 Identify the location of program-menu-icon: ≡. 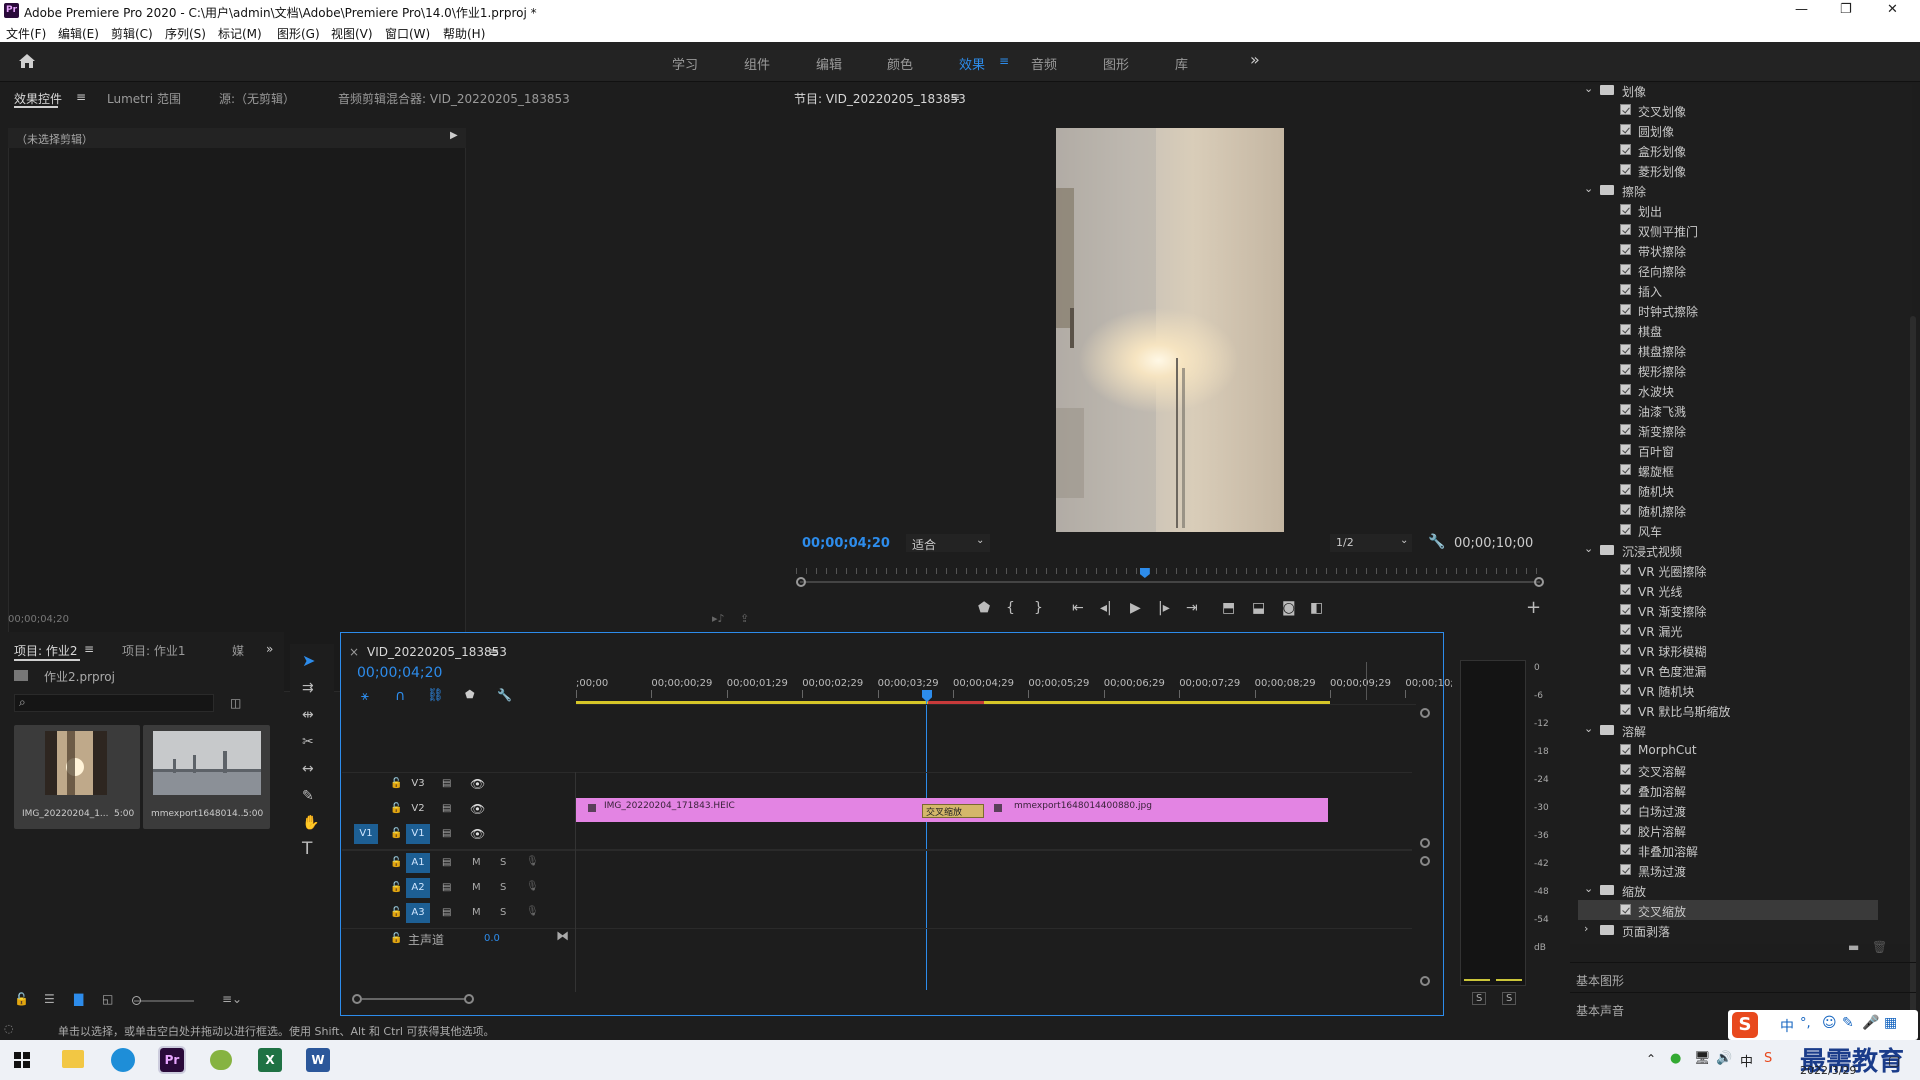
(955, 97).